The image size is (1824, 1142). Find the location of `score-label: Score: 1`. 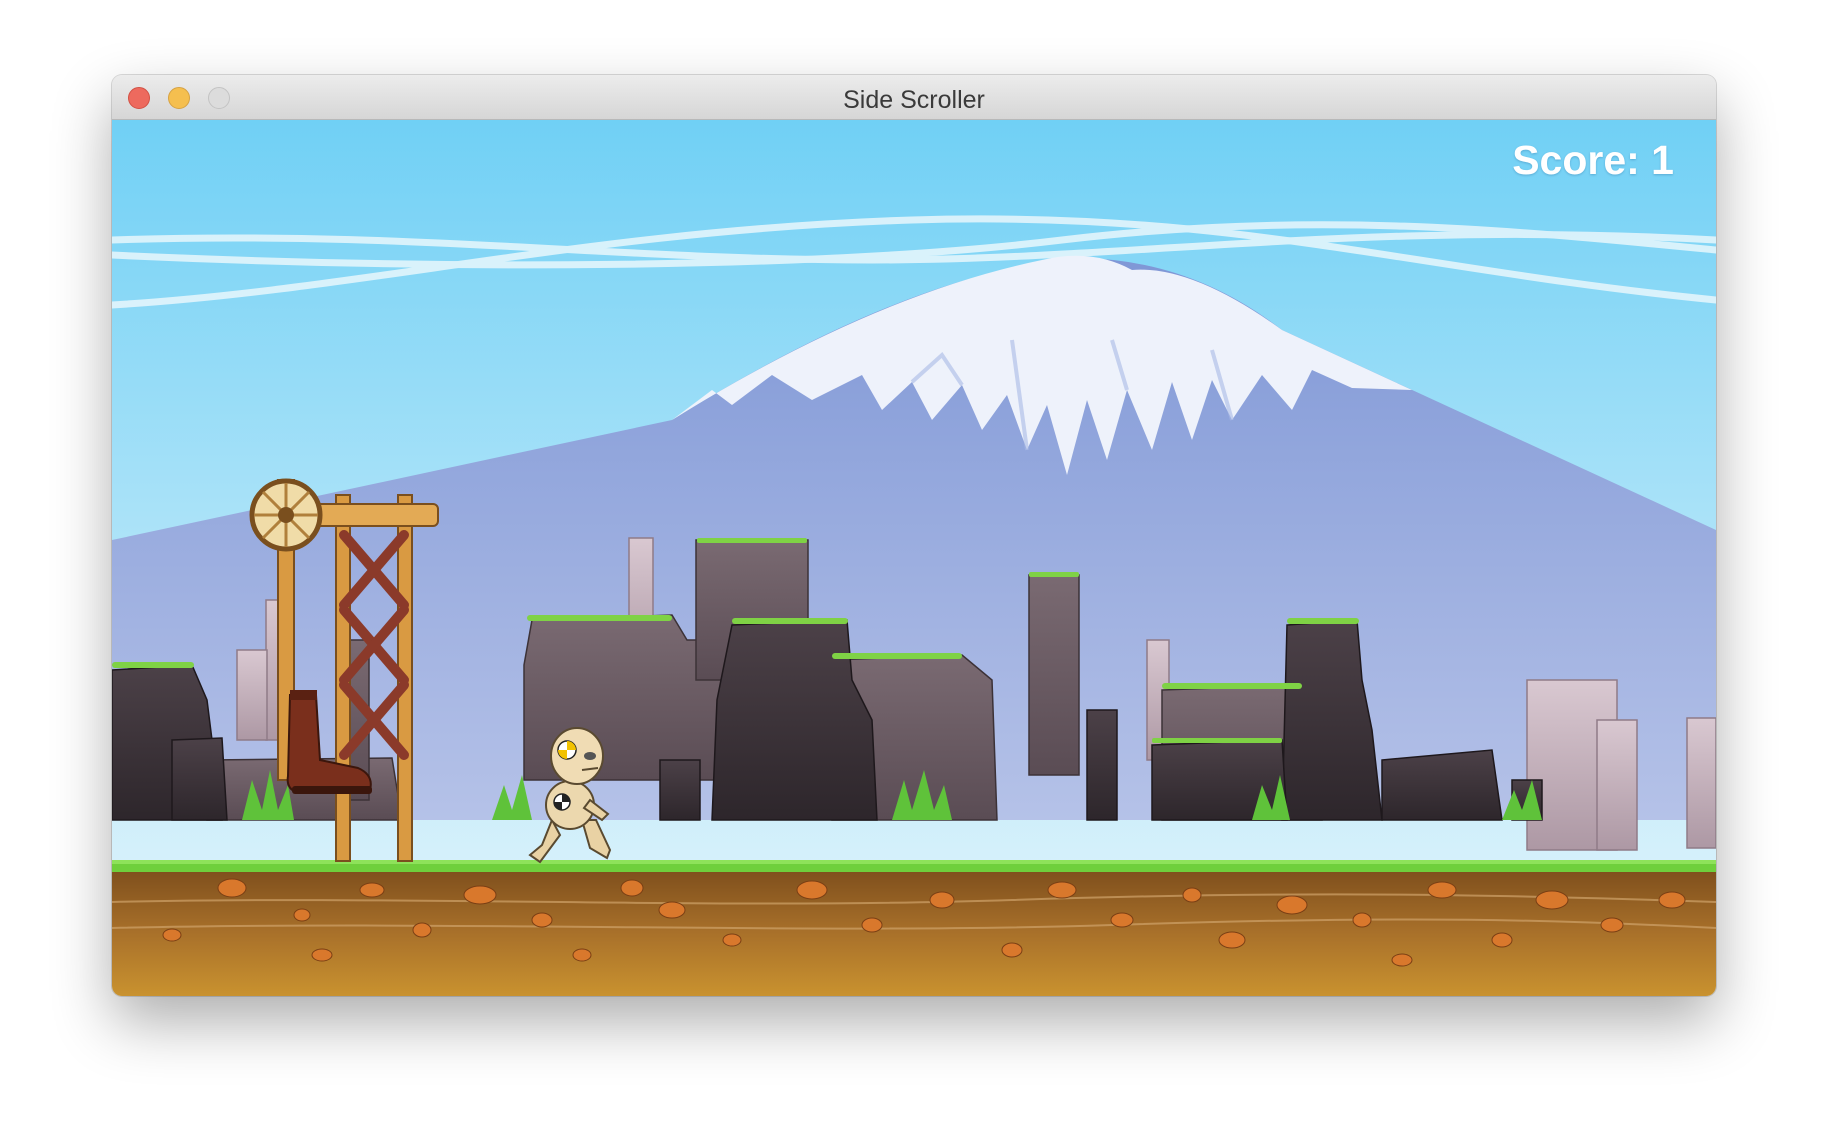

score-label: Score: 1 is located at coordinates (1593, 160).